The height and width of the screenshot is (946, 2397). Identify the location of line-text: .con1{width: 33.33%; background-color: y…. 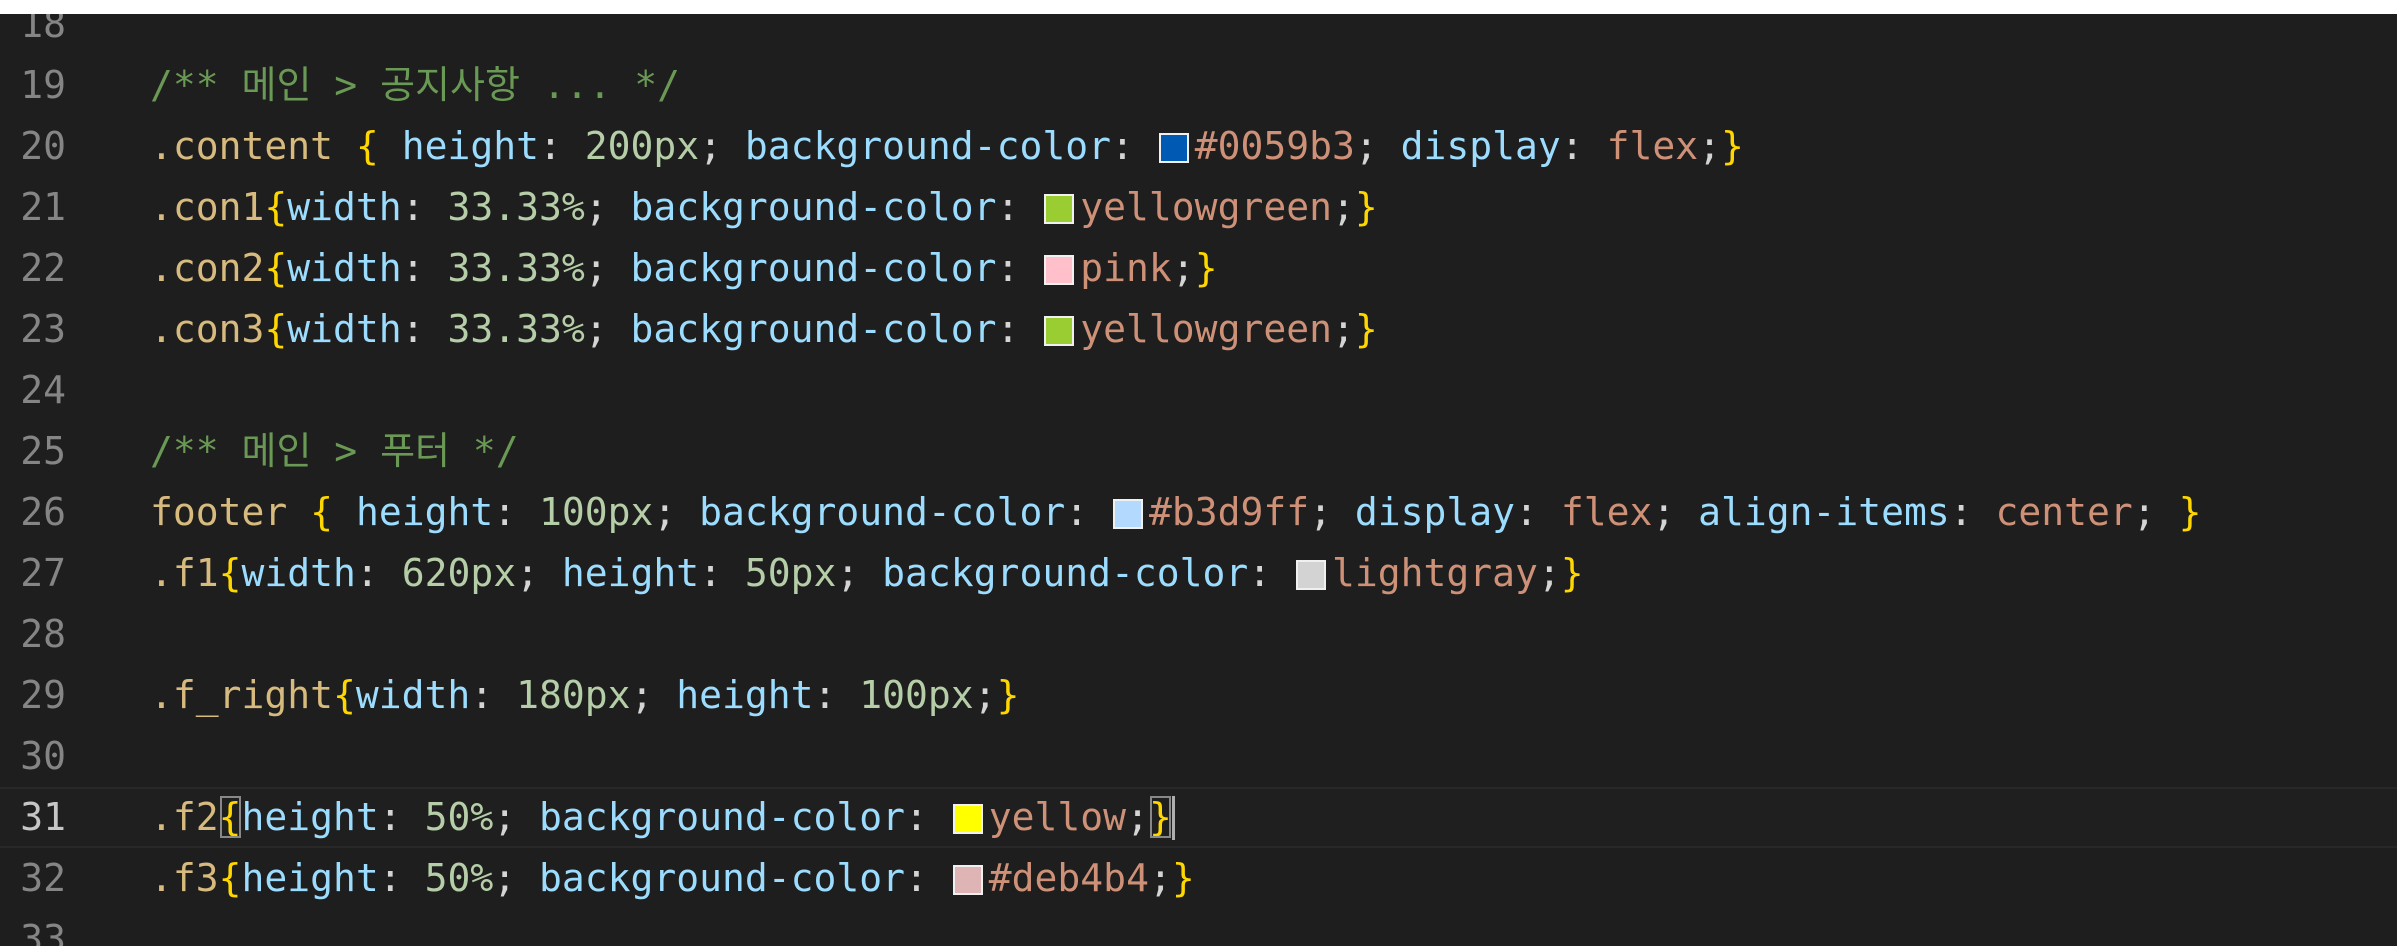
(764, 207).